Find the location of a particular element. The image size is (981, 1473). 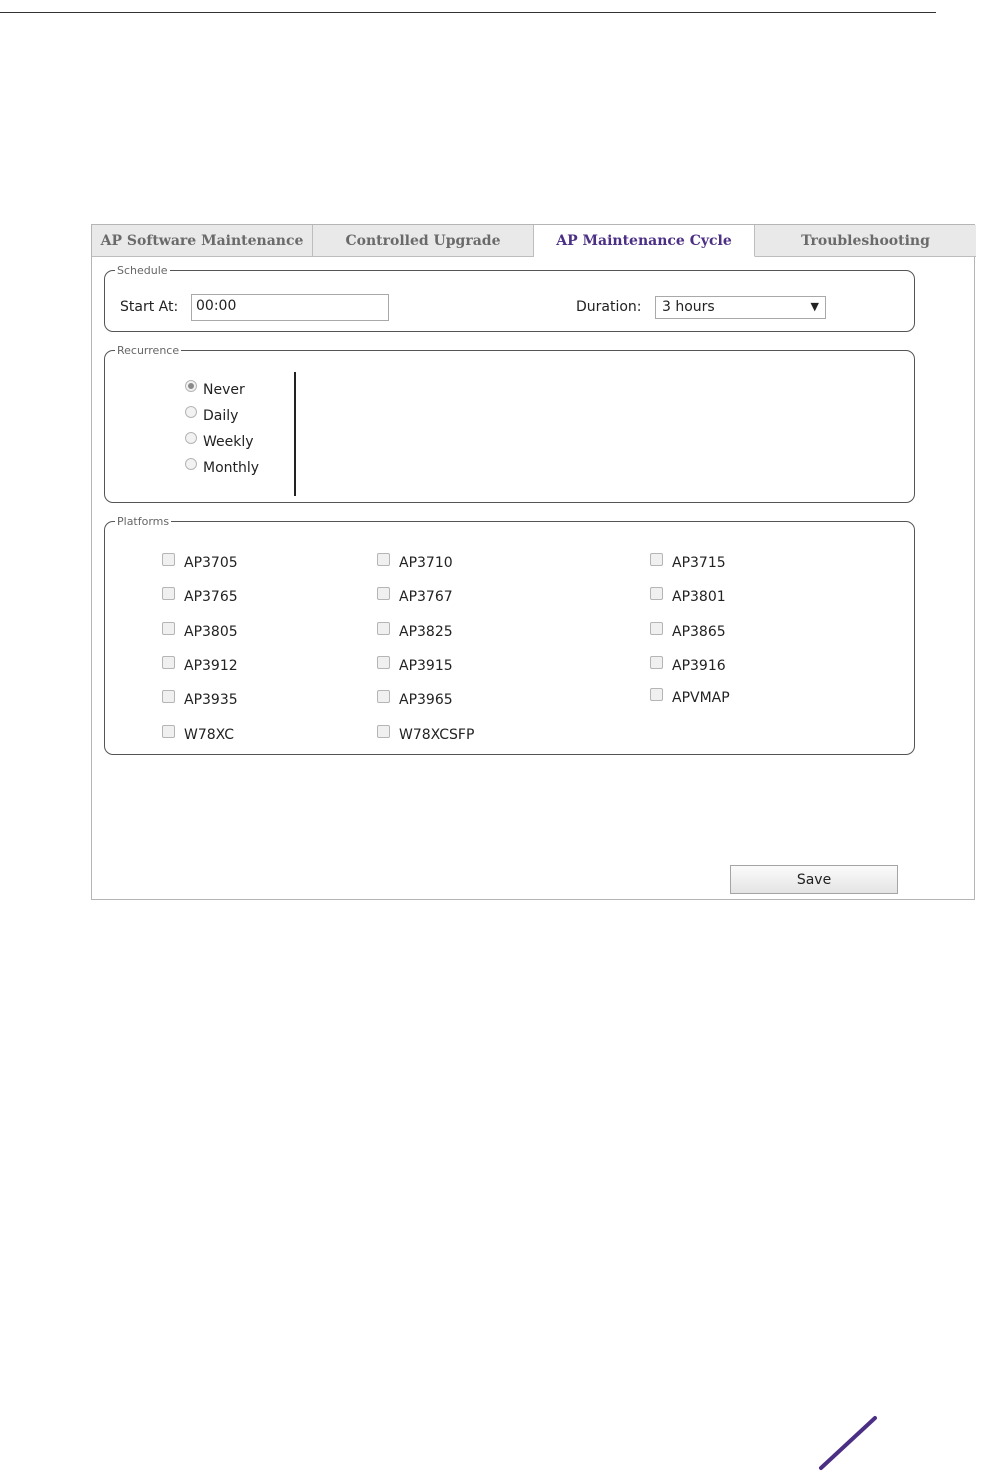

platform-label: AP3915 is located at coordinates (426, 666).